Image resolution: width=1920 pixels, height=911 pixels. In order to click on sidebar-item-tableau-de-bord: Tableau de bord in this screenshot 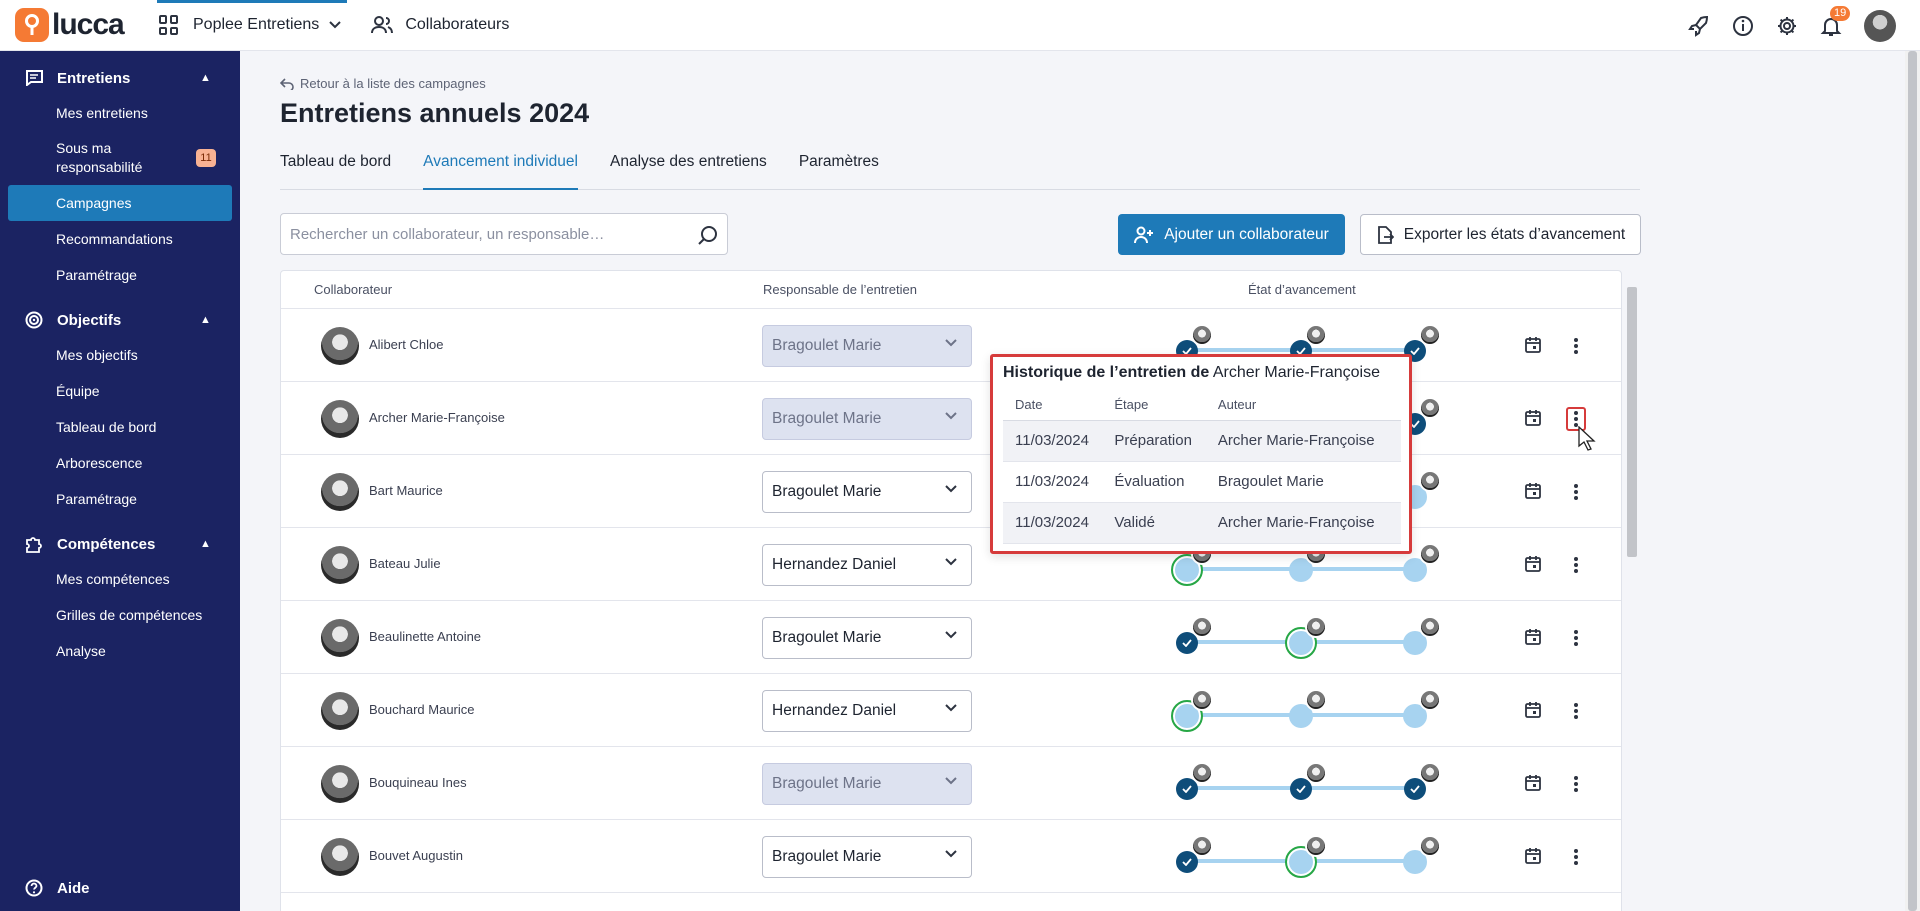, I will do `click(120, 427)`.